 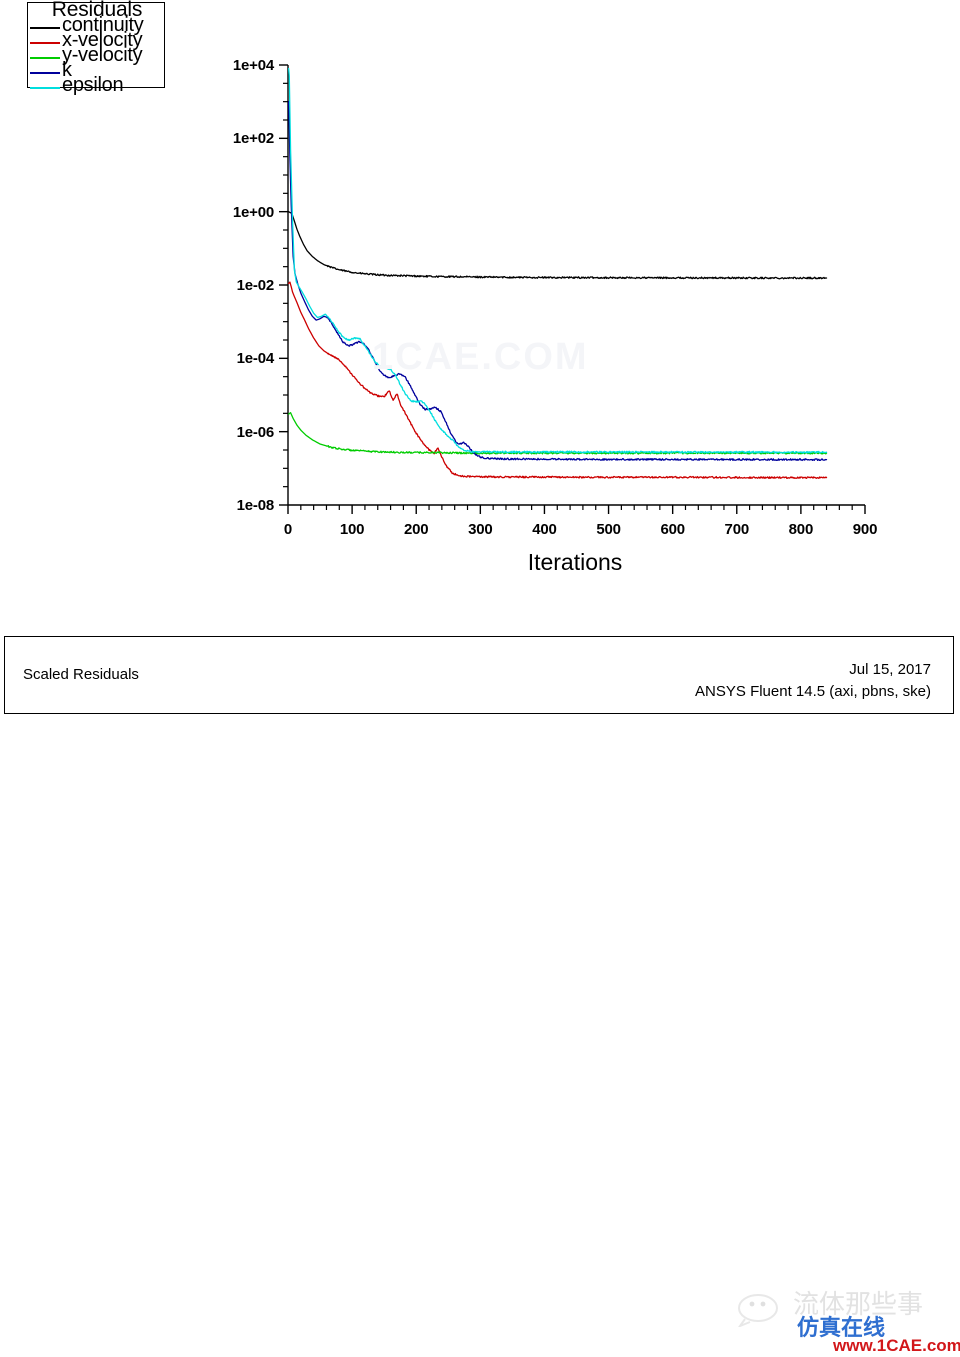 What do you see at coordinates (758, 1310) in the screenshot?
I see `wechat-icon` at bounding box center [758, 1310].